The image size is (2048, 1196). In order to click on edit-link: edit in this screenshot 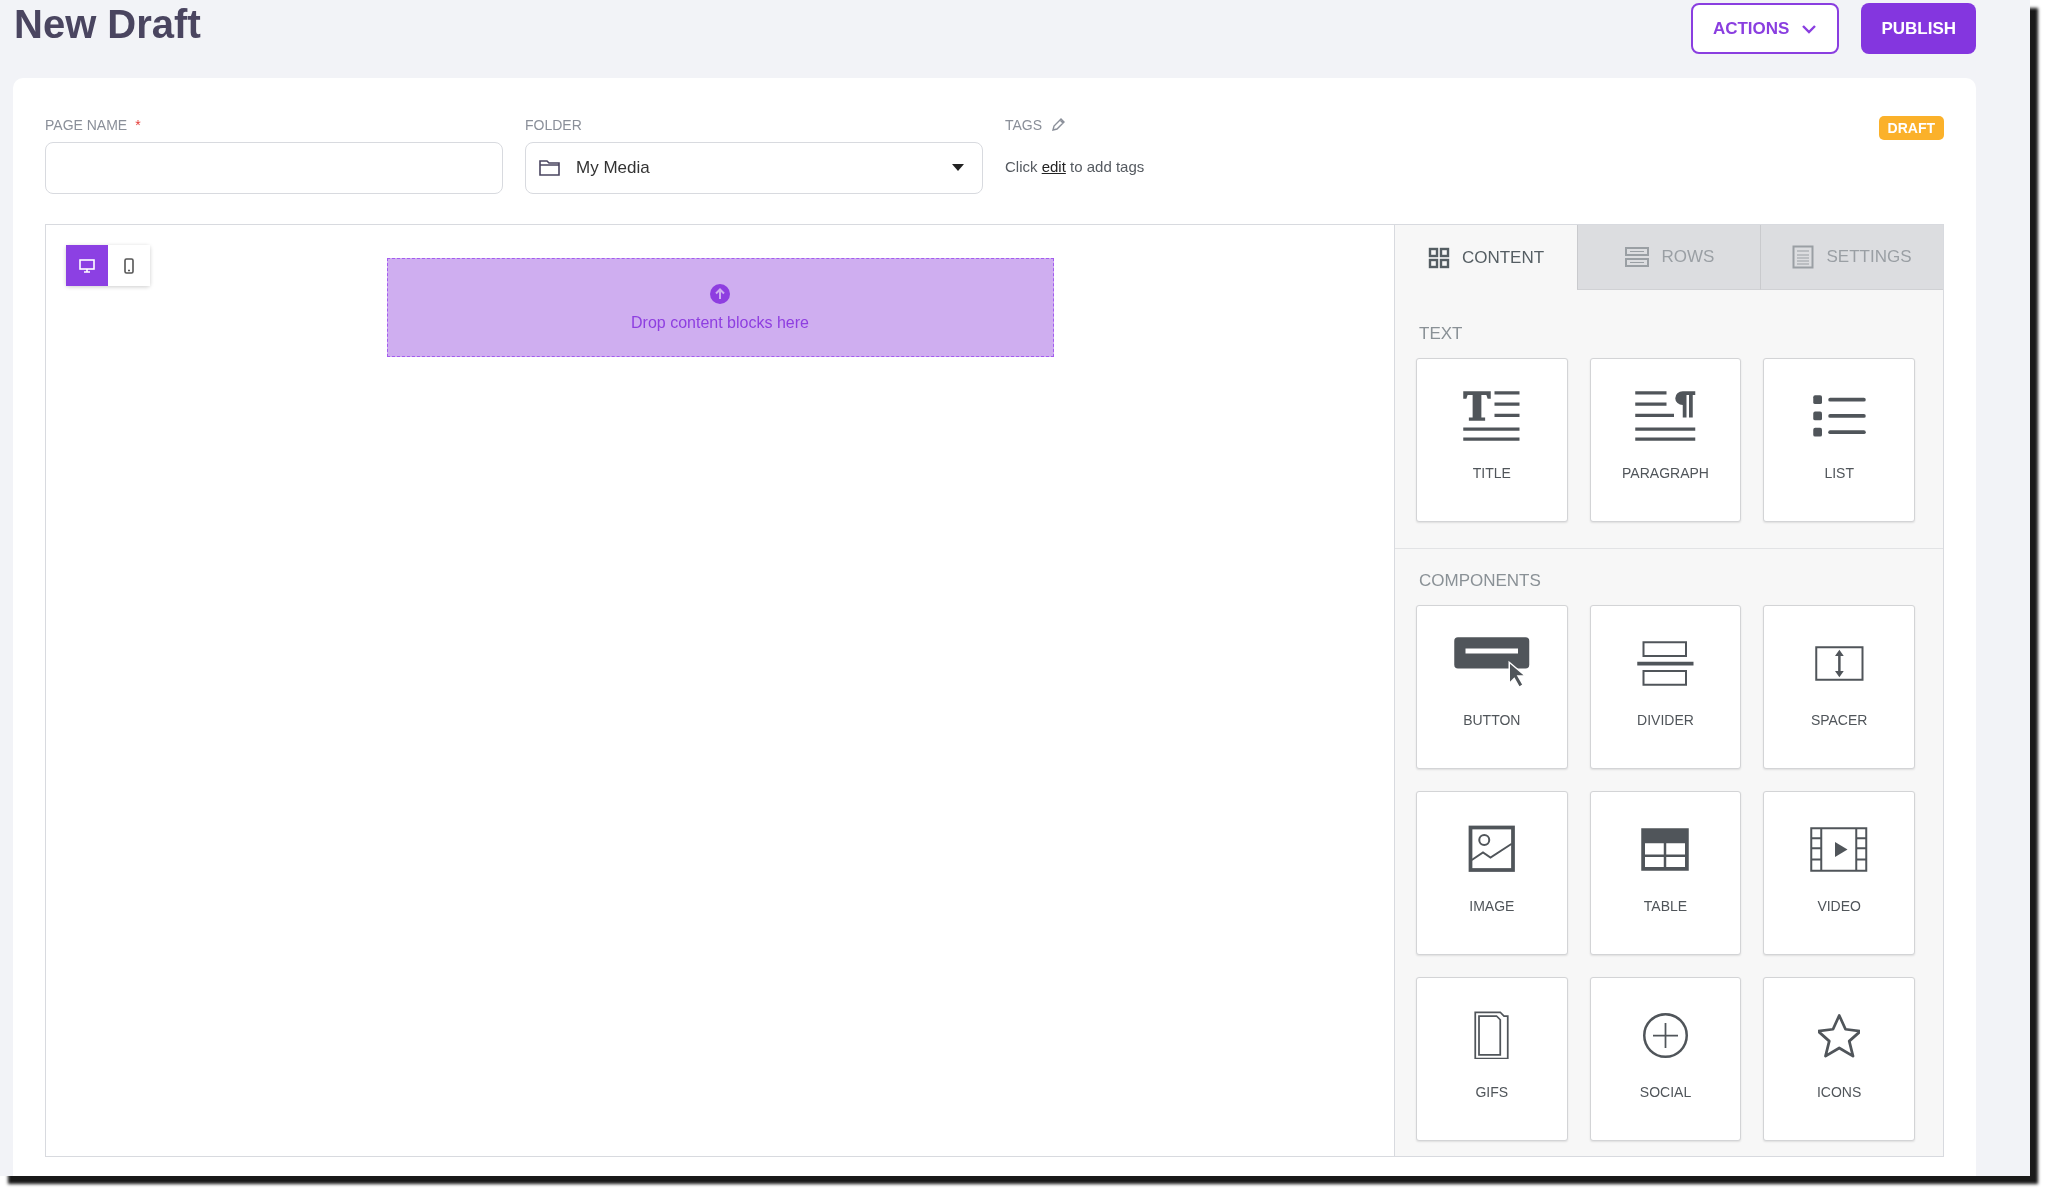, I will do `click(1053, 166)`.